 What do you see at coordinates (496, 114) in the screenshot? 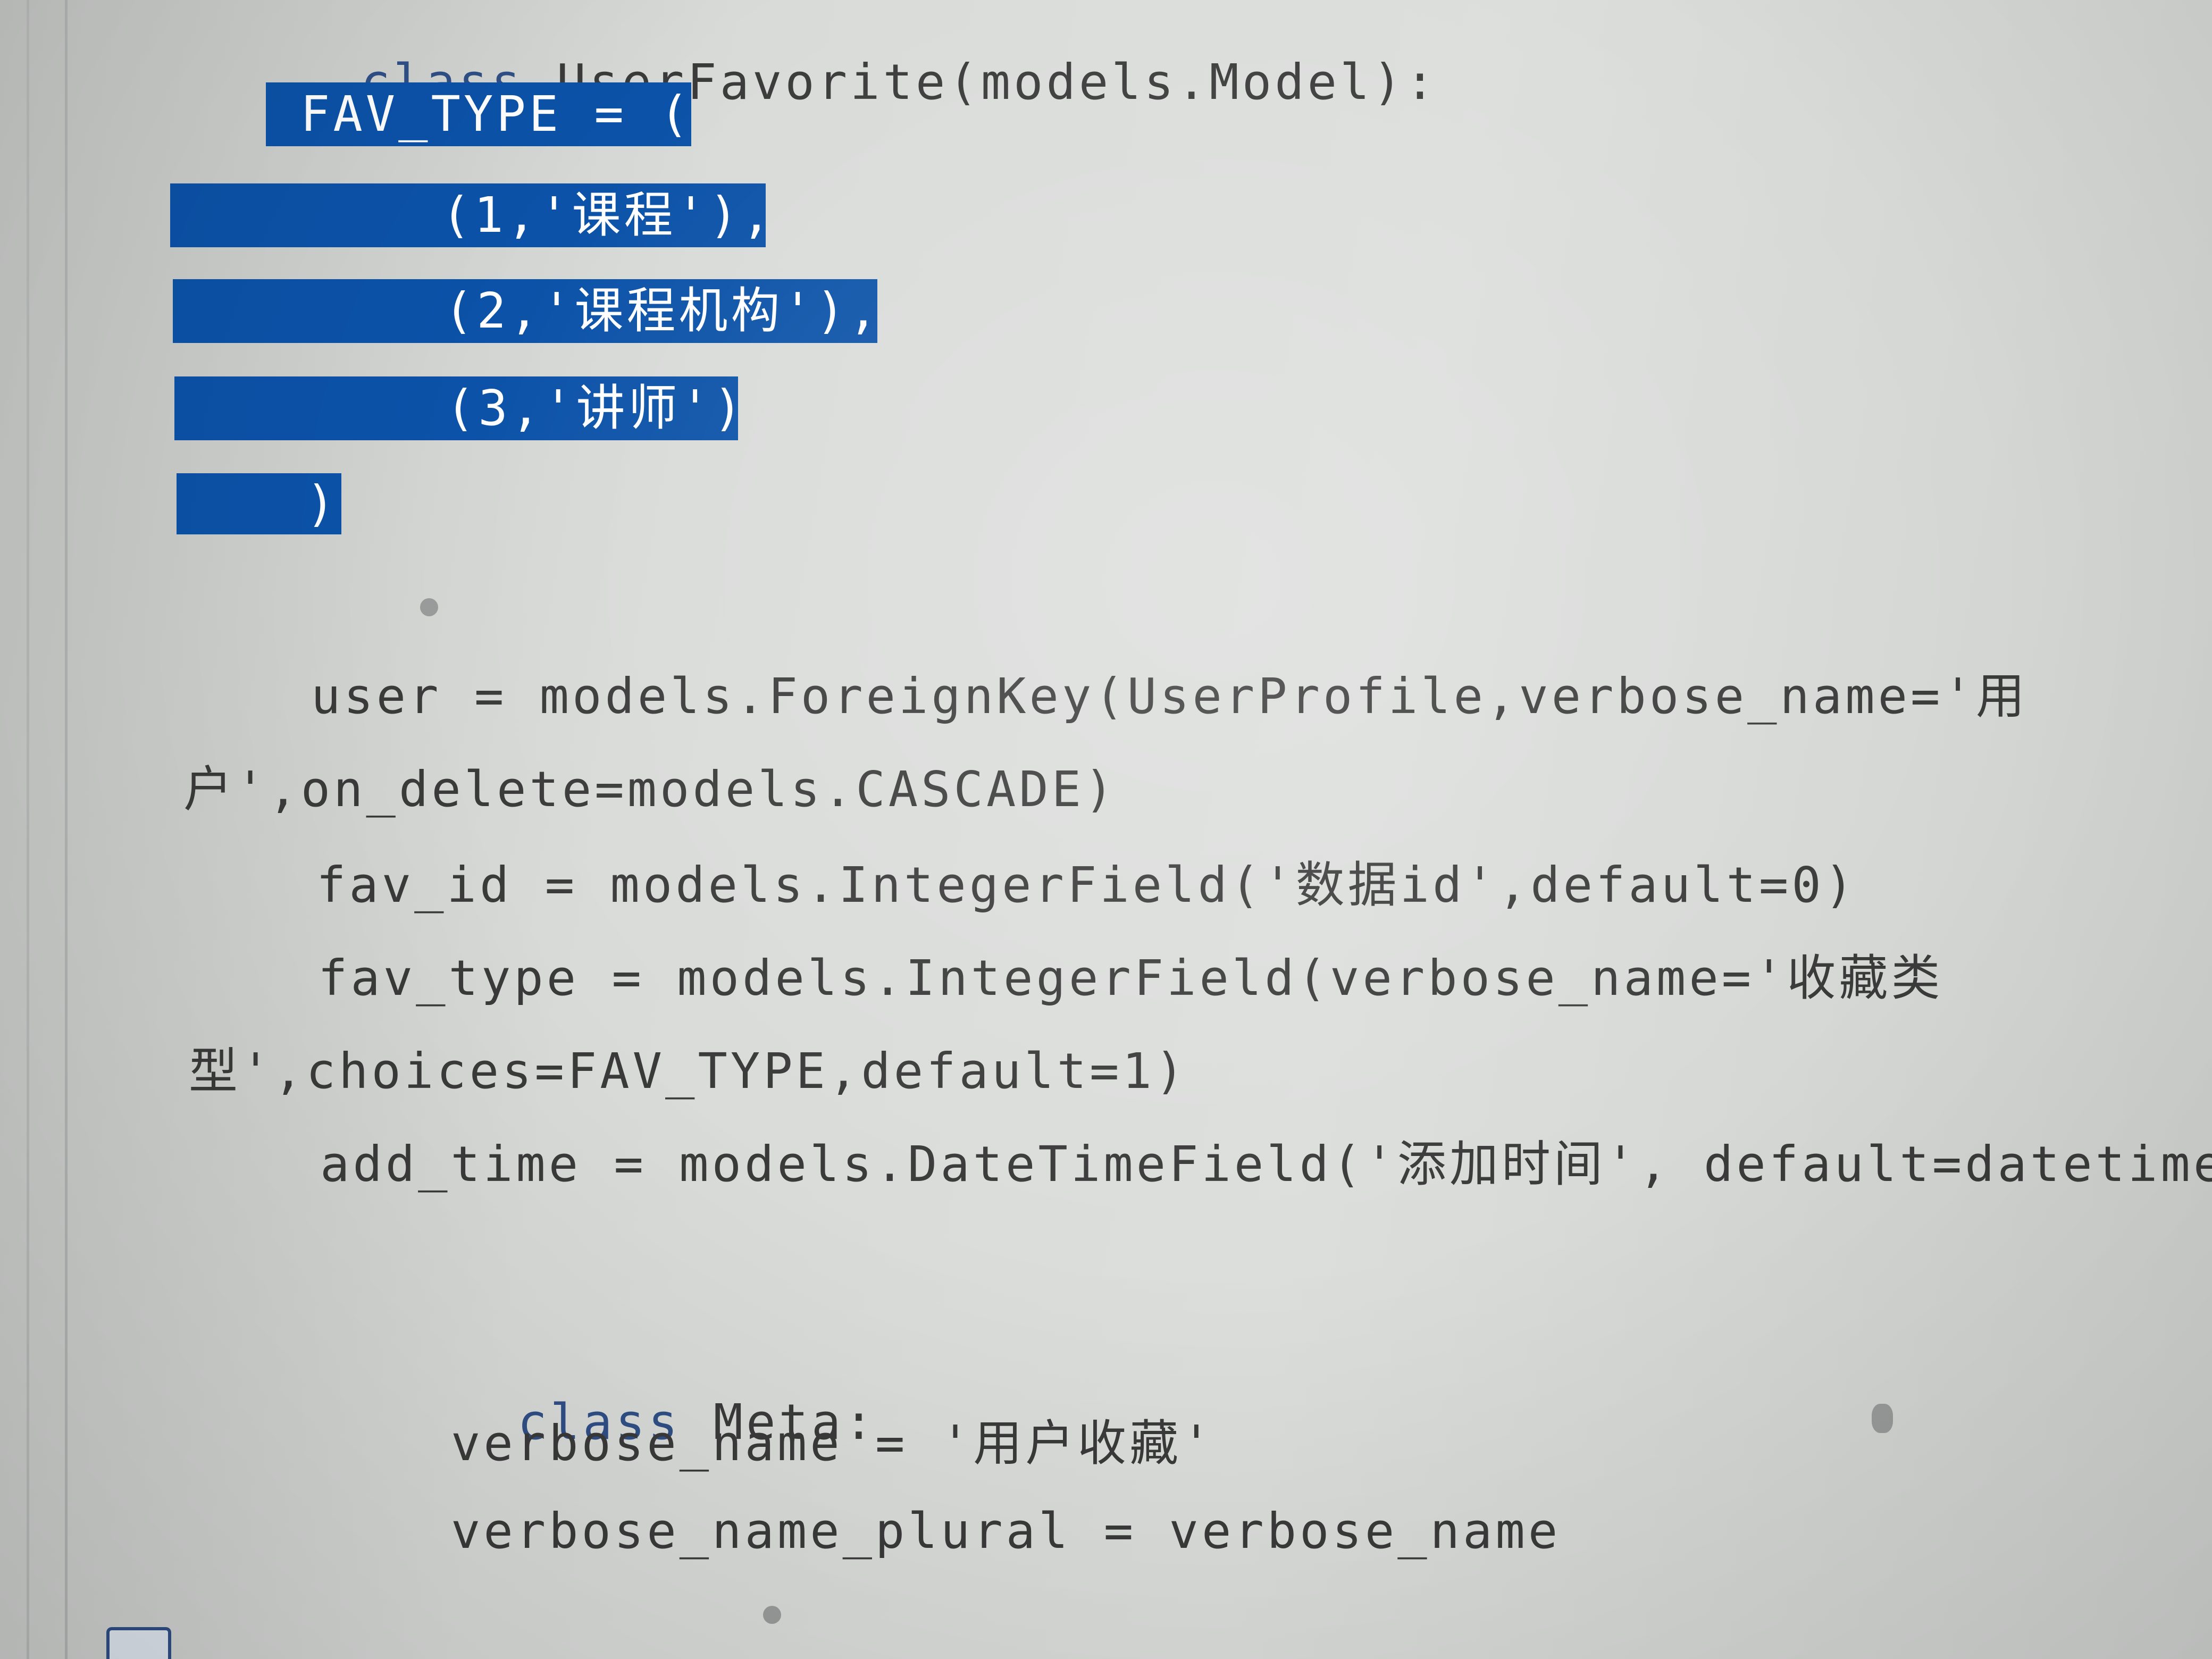
I see `code-line-fav-type-open: FAV_TYPE = (` at bounding box center [496, 114].